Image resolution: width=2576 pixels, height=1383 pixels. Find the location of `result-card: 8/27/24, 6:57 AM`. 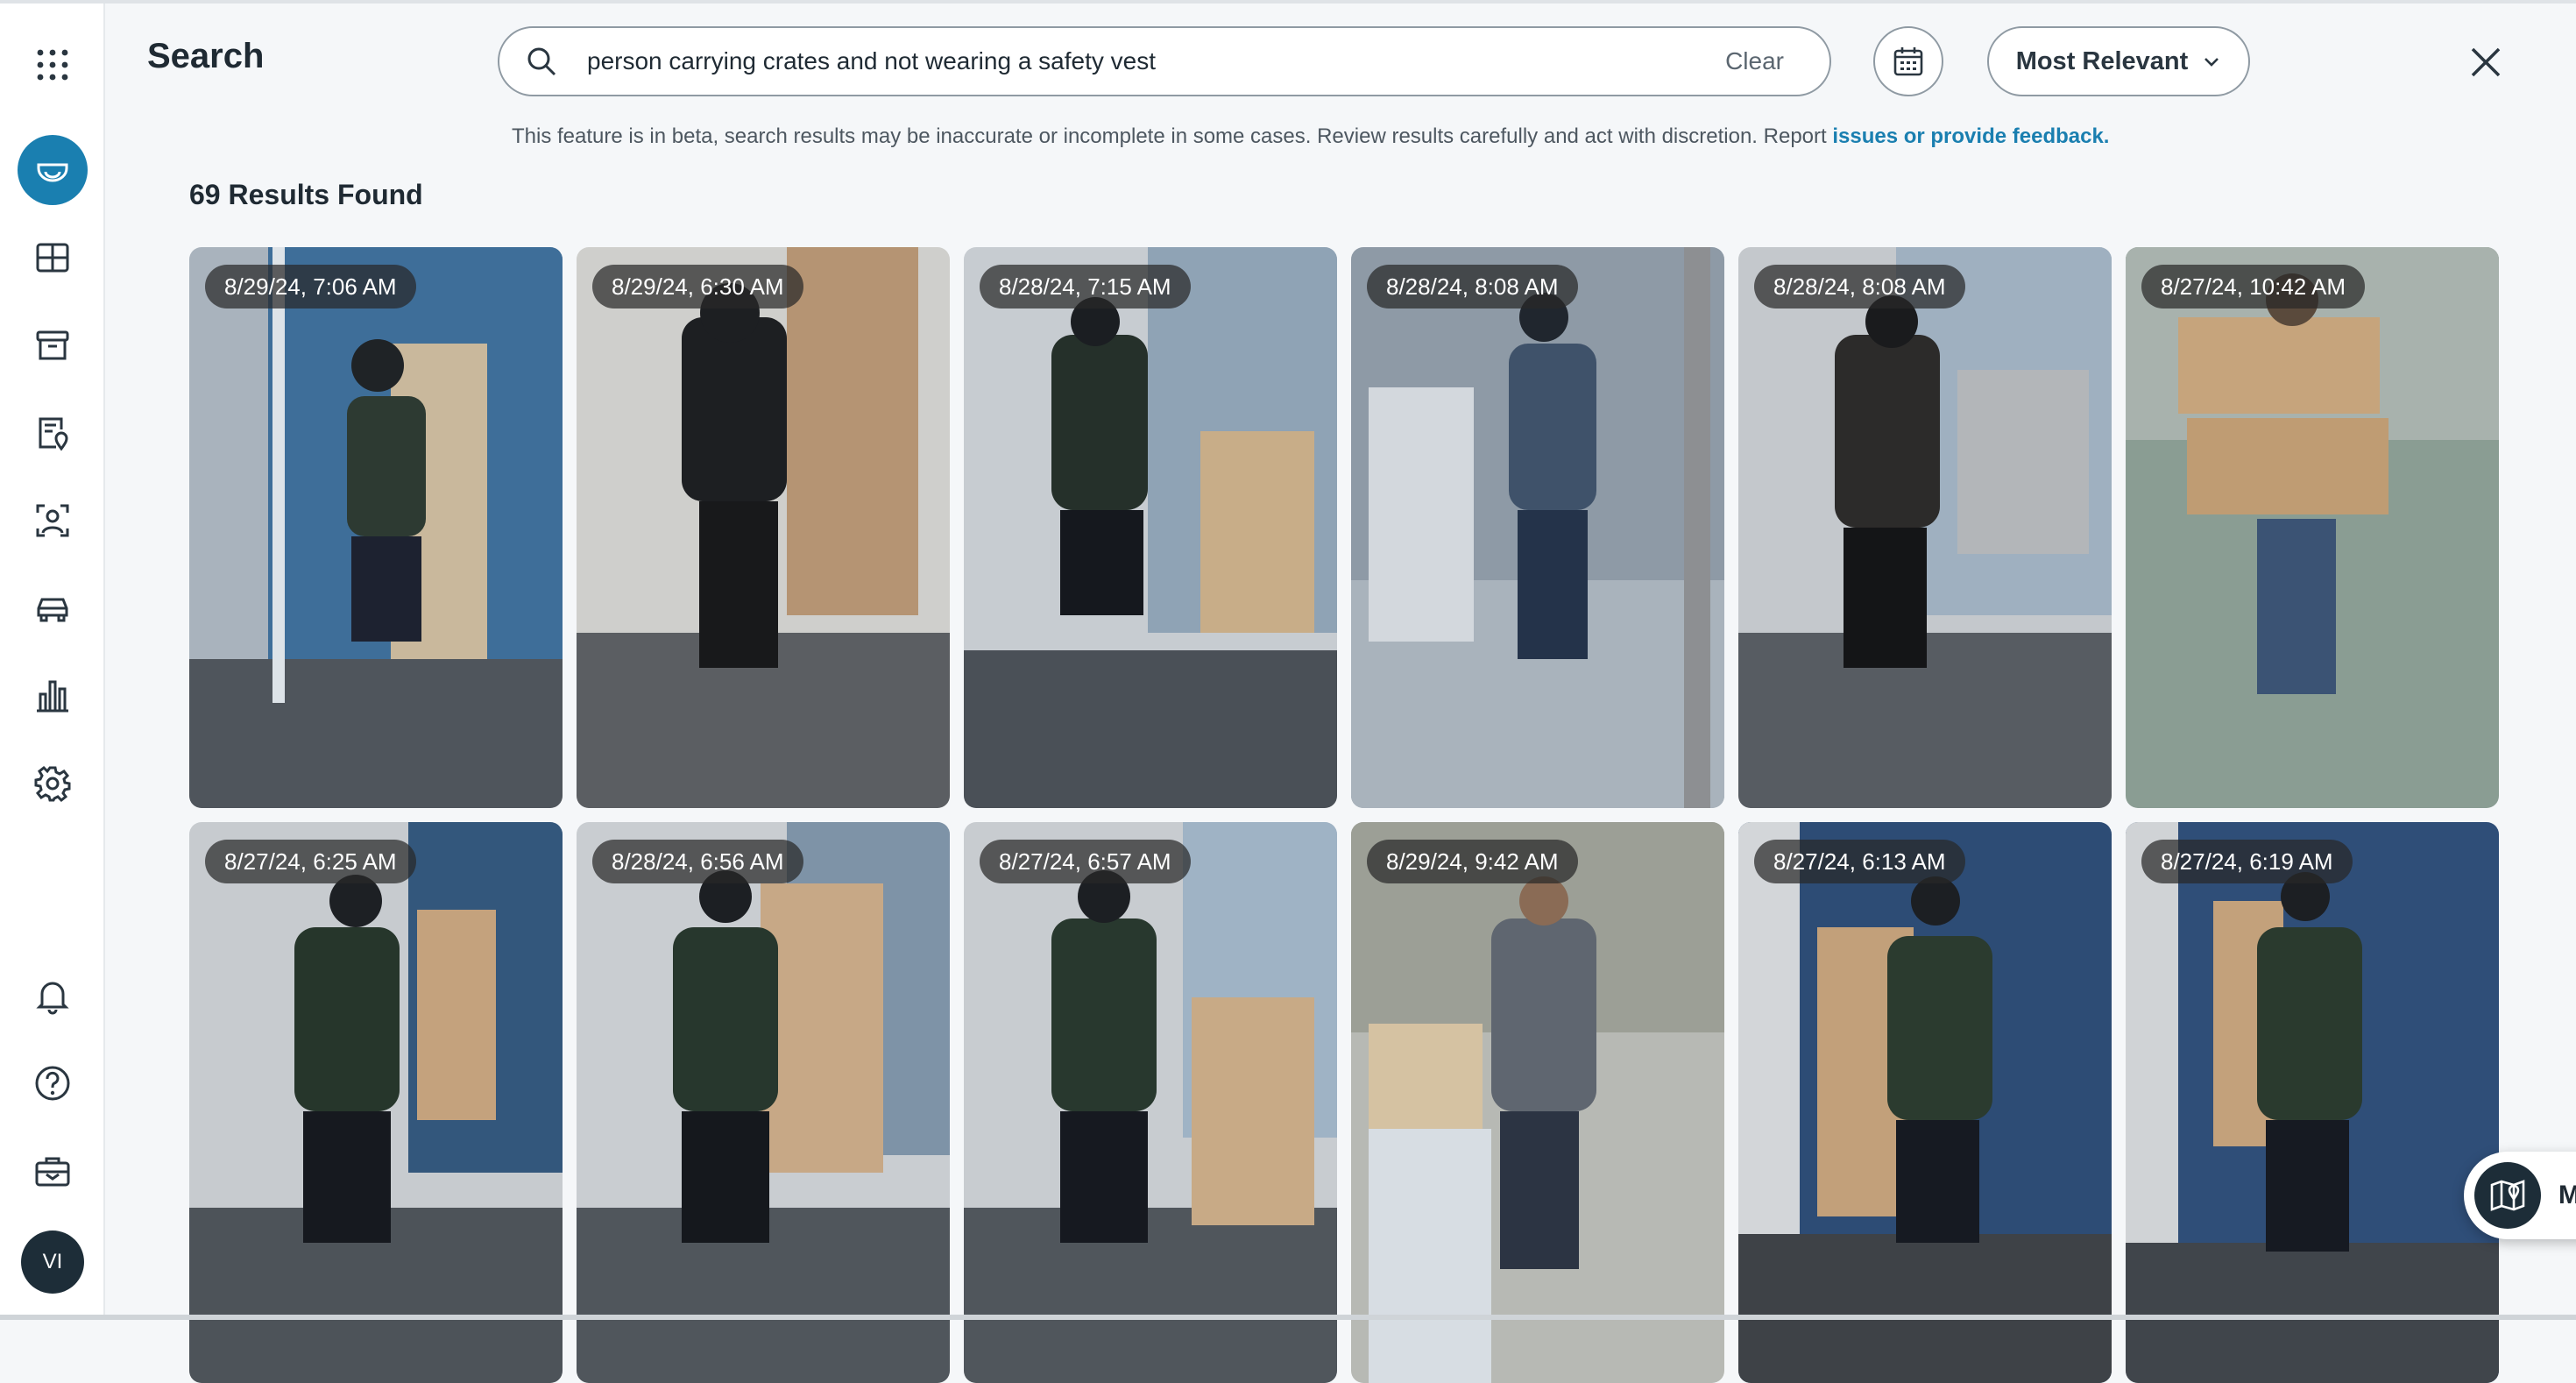

result-card: 8/27/24, 6:57 AM is located at coordinates (1150, 1102).